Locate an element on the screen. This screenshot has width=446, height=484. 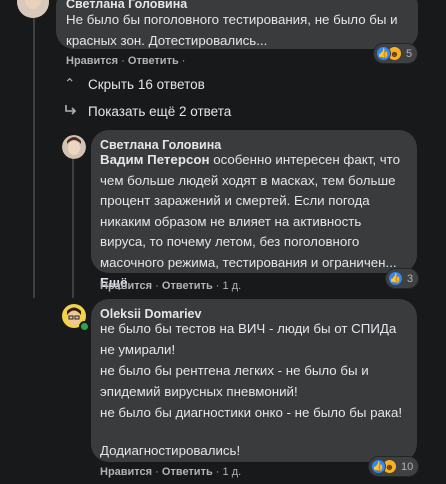
show-more-label: Показать ещё 2 ответа is located at coordinates (160, 111).